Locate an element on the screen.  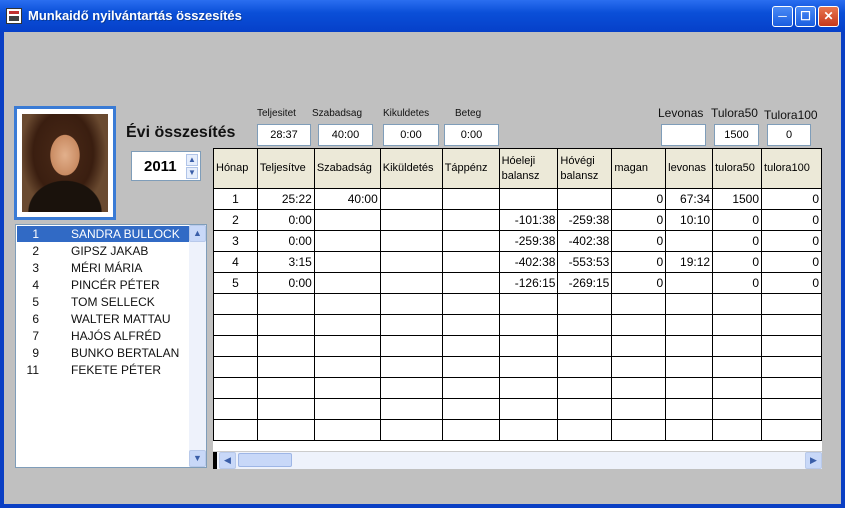
column-header: tulora50 is located at coordinates (737, 168).